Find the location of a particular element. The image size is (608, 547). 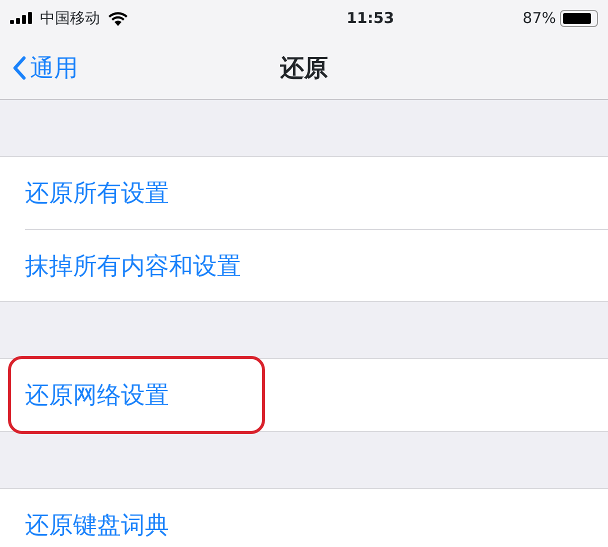

settings-item: 抹掉所有内容和设置 is located at coordinates (133, 266).